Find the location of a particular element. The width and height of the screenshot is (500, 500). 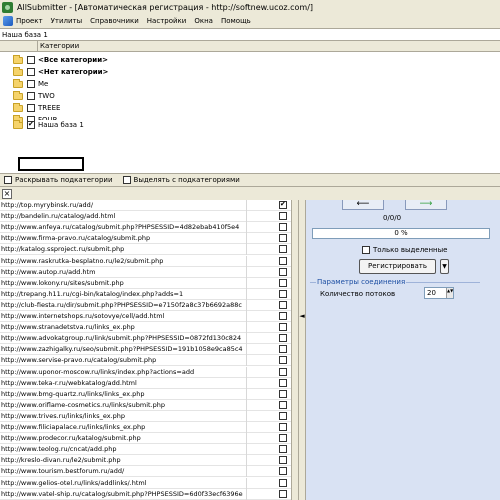

menu-help: Помощь is located at coordinates (236, 21).